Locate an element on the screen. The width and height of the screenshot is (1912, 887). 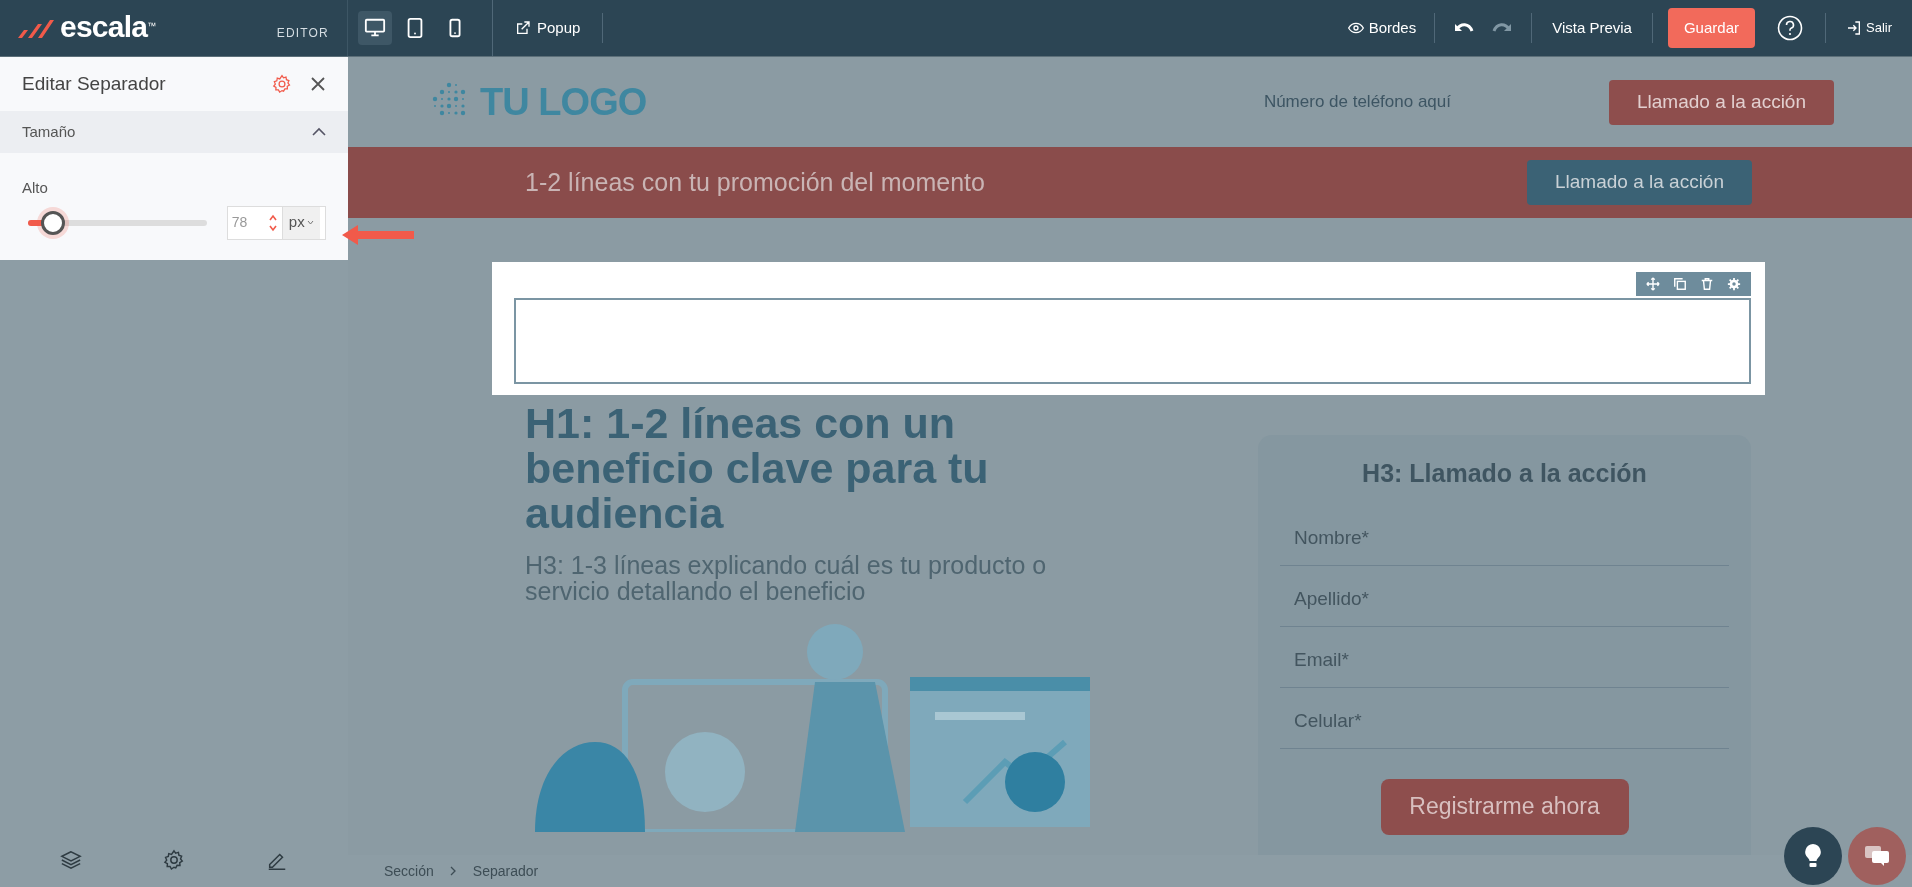
text-field: Apellido* is located at coordinates (1504, 599).